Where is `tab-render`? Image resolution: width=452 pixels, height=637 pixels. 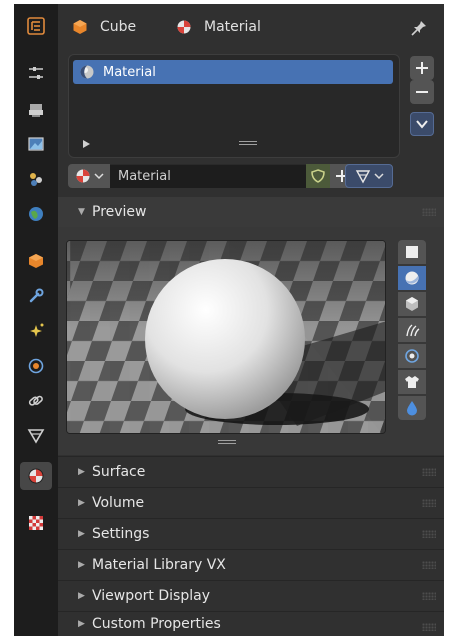
tab-render is located at coordinates (36, 110).